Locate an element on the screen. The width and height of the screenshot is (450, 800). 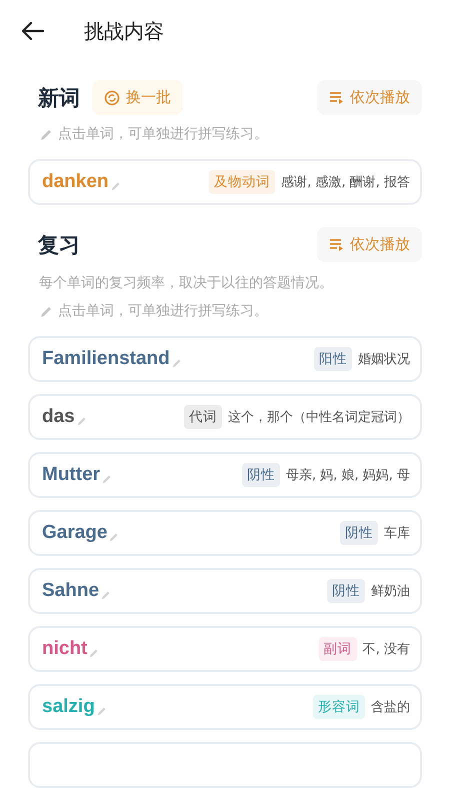
part-of-speech-tag: 阳性 is located at coordinates (333, 359).